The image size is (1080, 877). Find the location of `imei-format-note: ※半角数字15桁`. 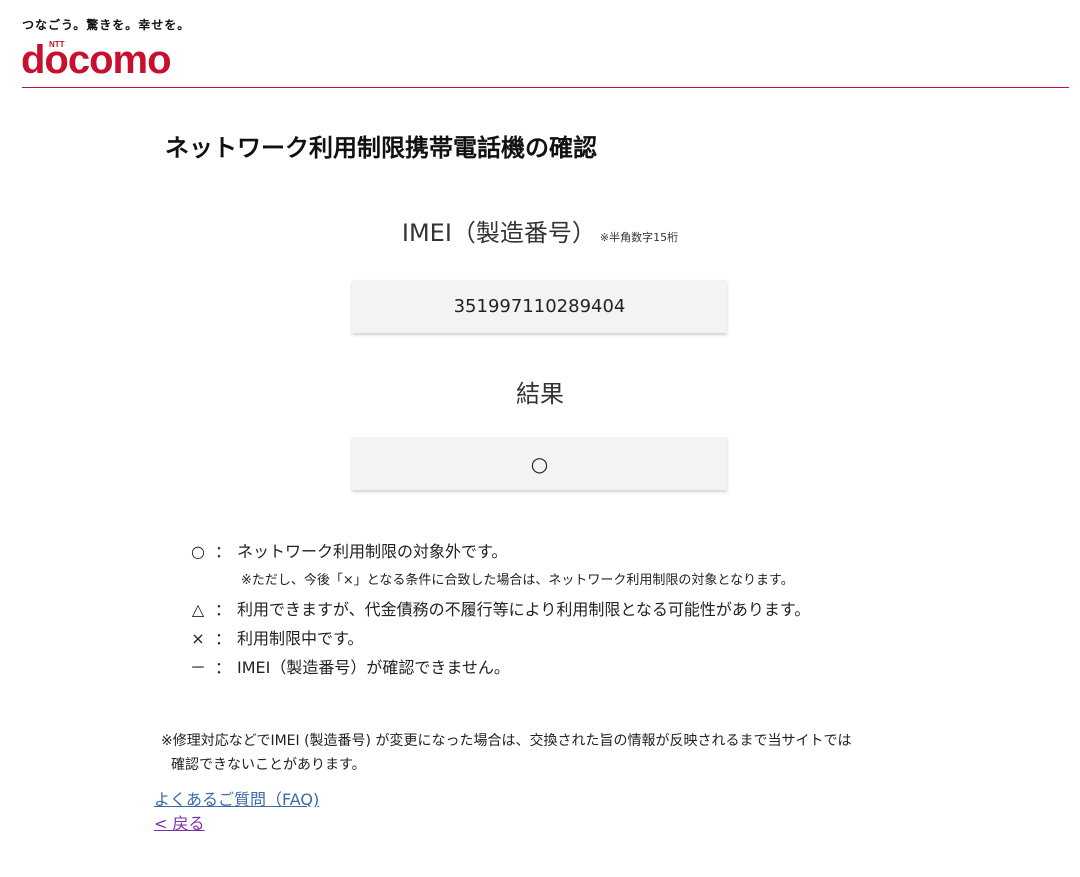

imei-format-note: ※半角数字15桁 is located at coordinates (639, 237).